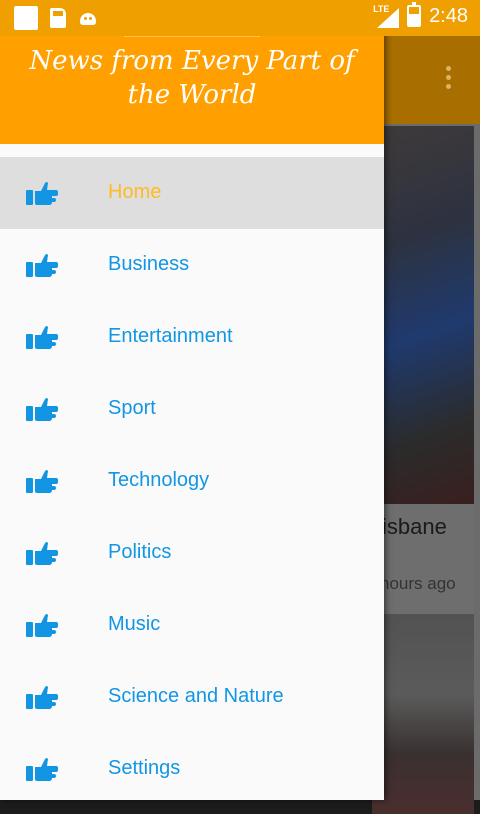  I want to click on drawer-item-sport: Sport, so click(192, 409).